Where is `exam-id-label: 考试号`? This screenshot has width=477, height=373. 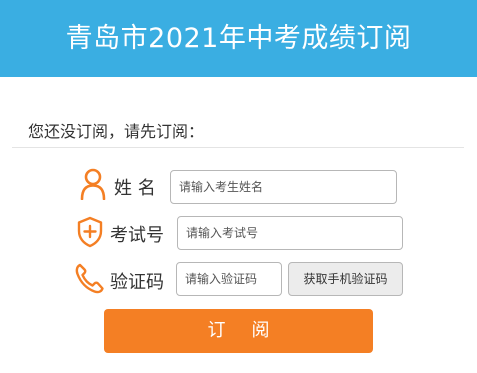
exam-id-label: 考试号 is located at coordinates (137, 235).